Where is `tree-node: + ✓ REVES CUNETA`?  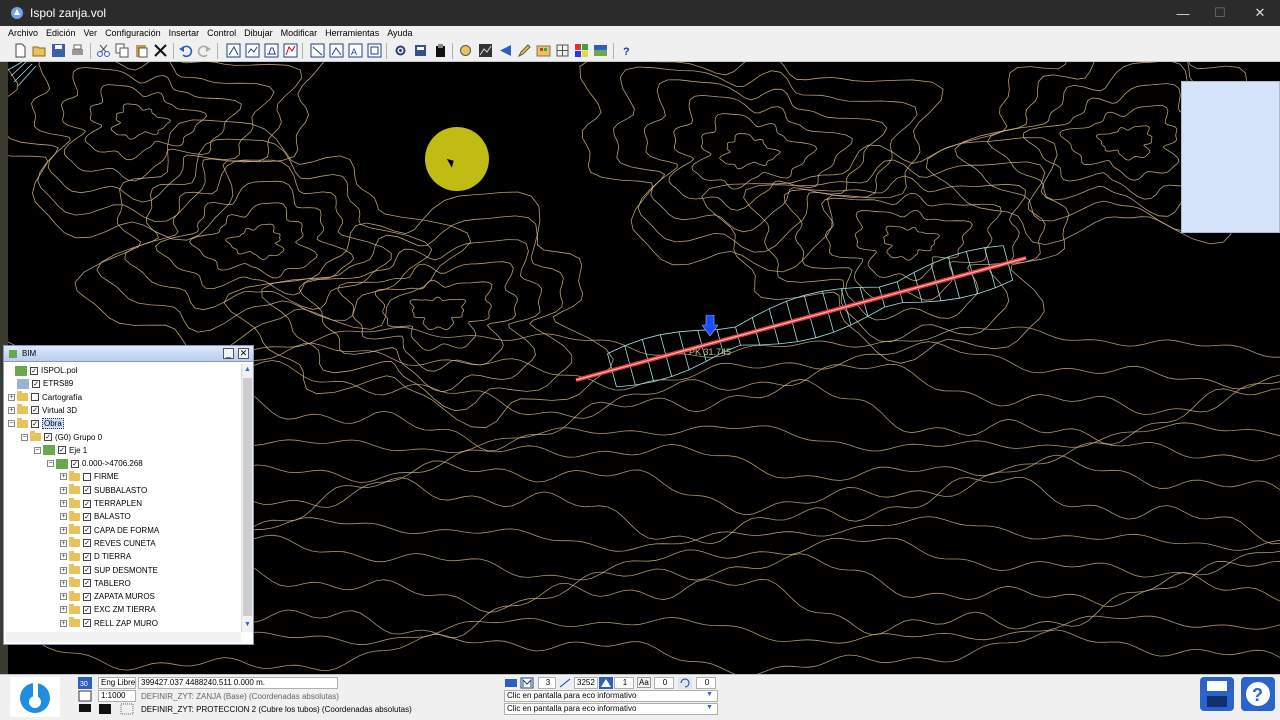
tree-node: + ✓ REVES CUNETA is located at coordinates (108, 543).